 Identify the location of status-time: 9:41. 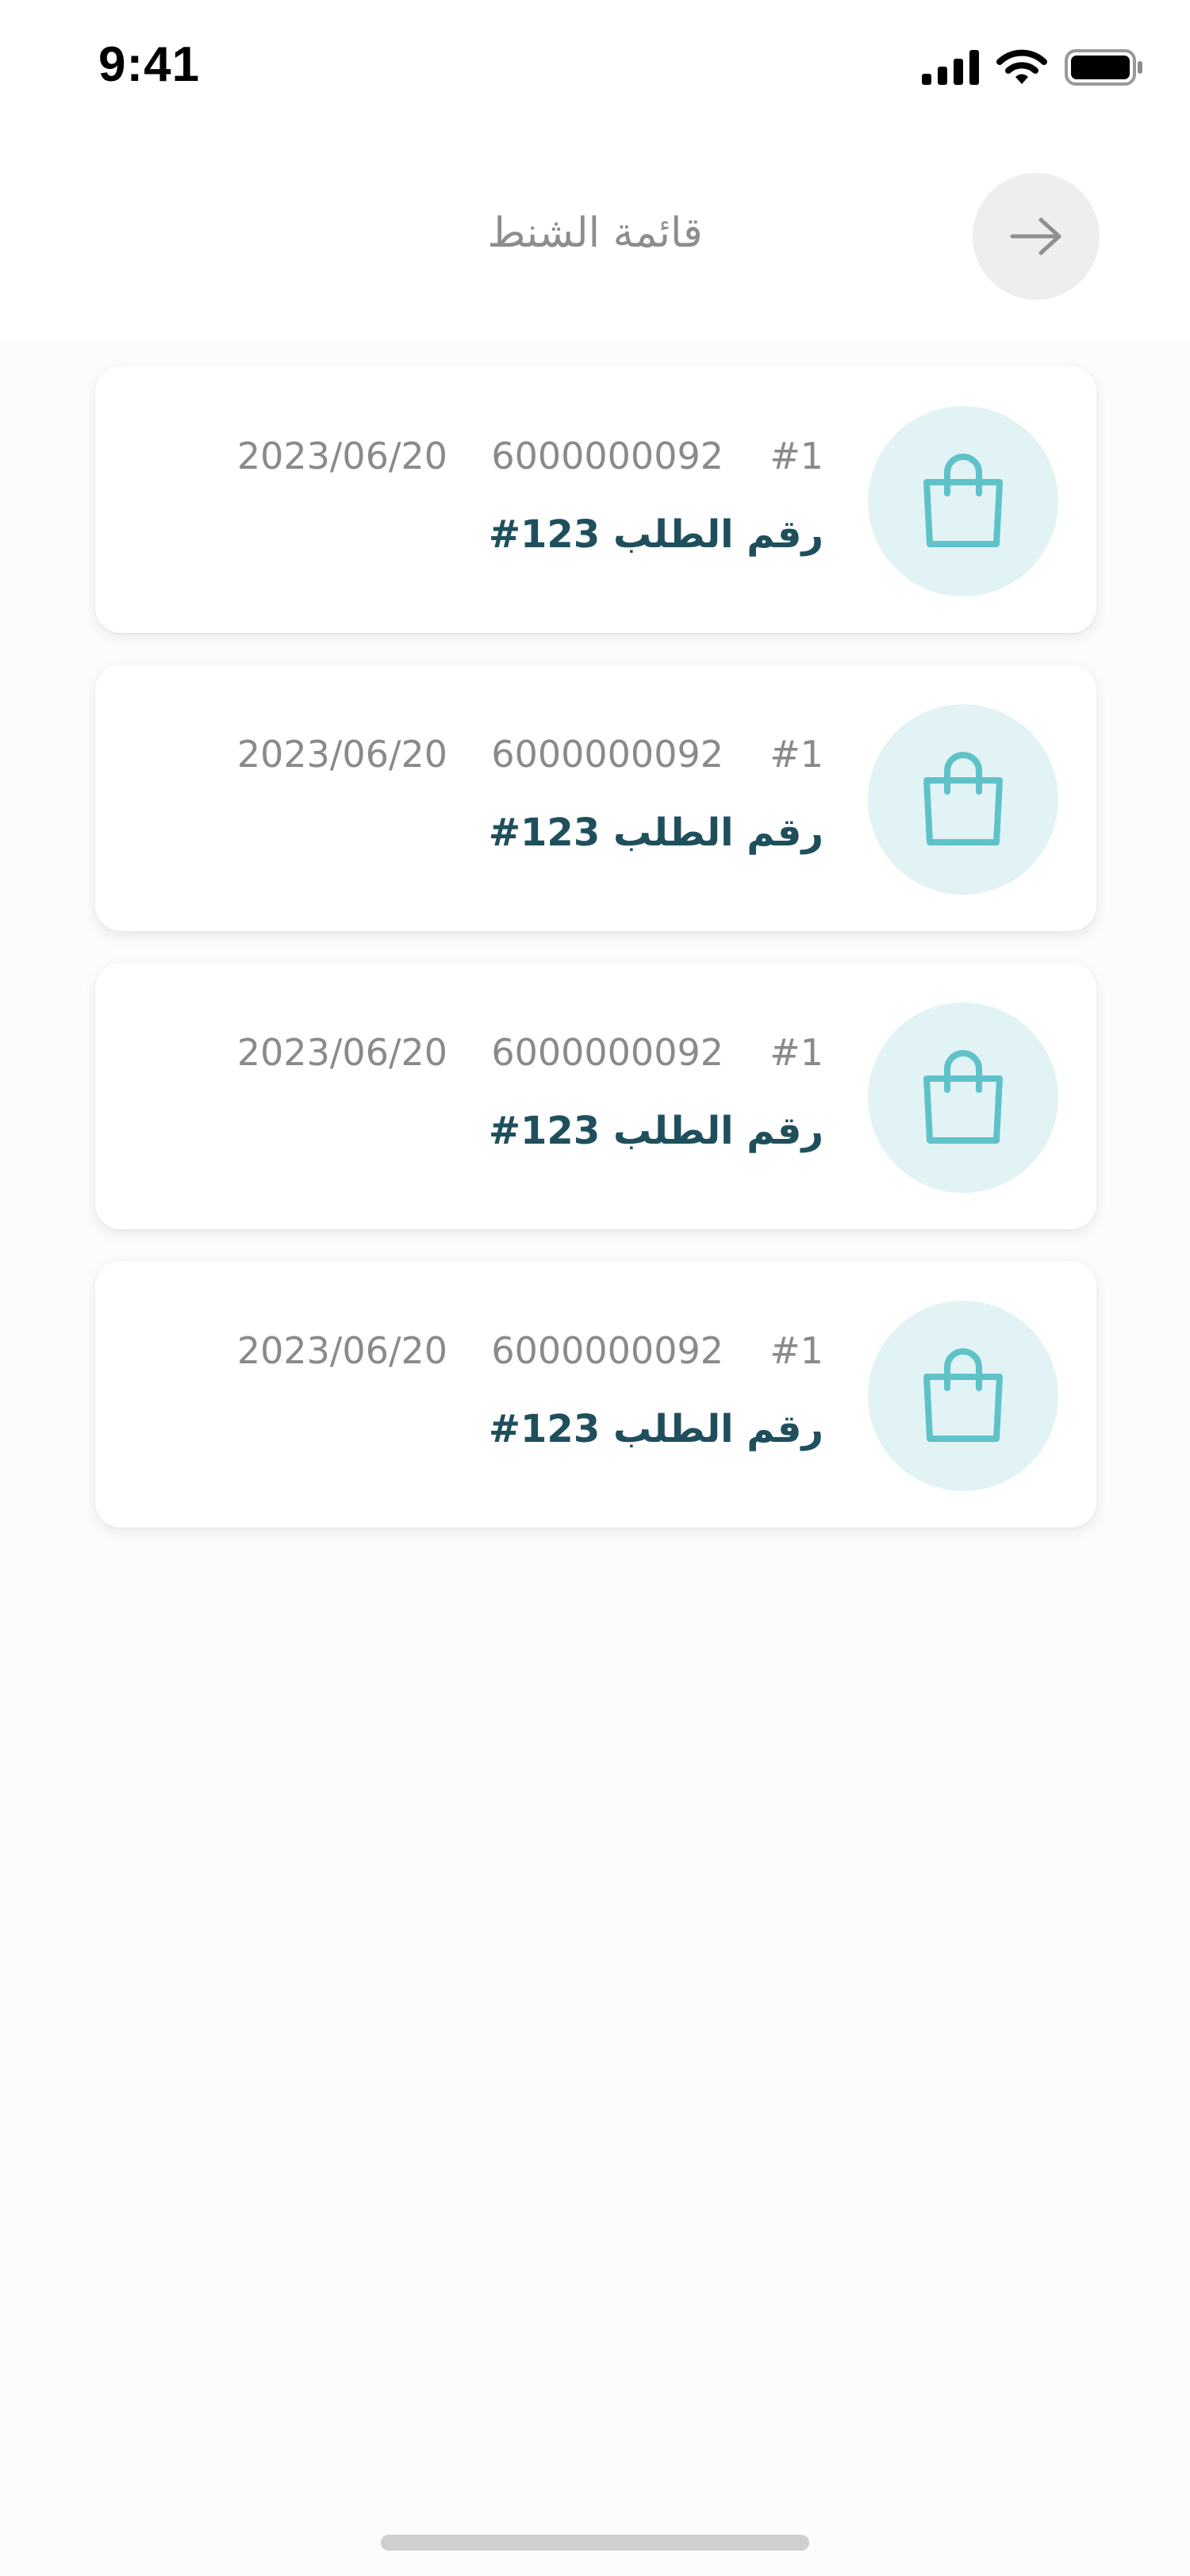
(149, 65).